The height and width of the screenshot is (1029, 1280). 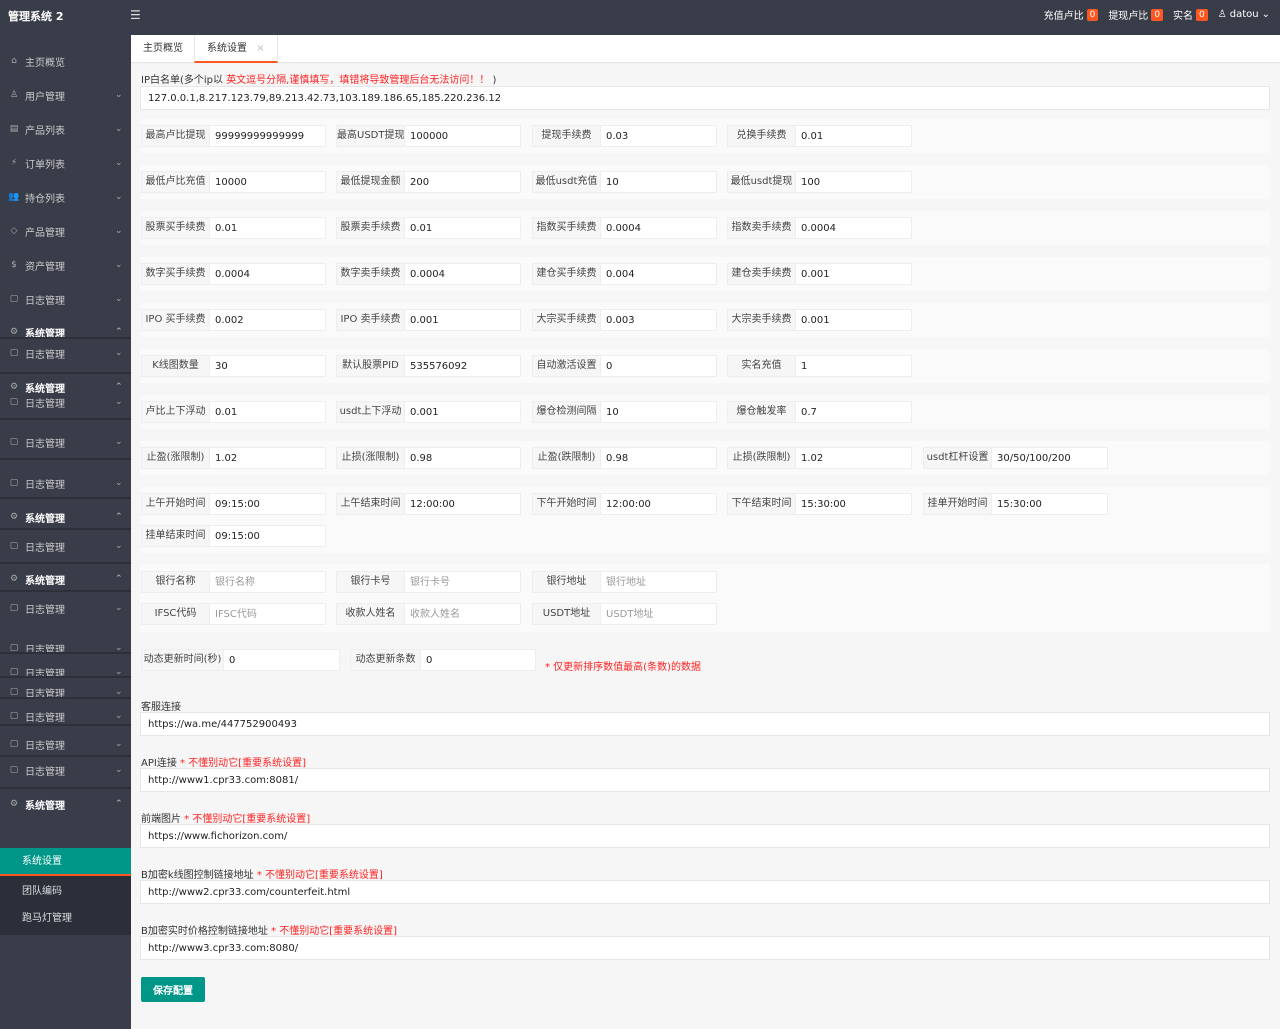 What do you see at coordinates (135, 15) in the screenshot?
I see `menu-toggle-icon: ☰` at bounding box center [135, 15].